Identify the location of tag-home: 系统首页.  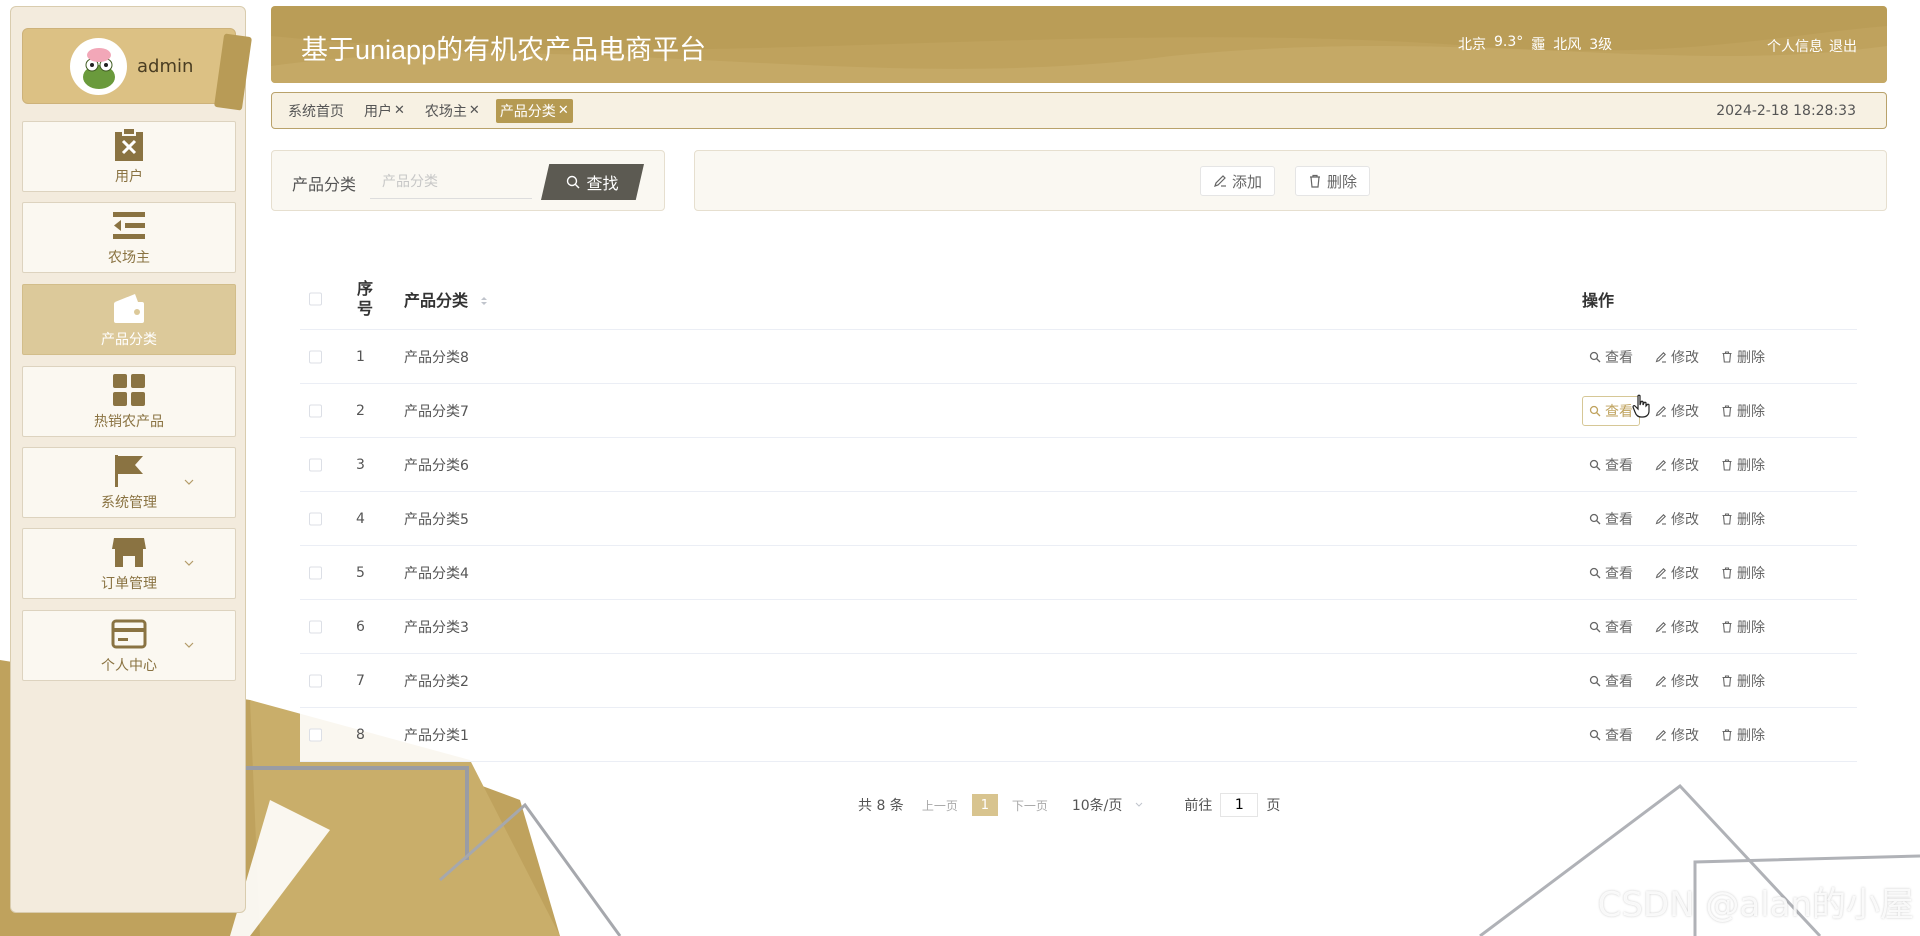
(316, 111).